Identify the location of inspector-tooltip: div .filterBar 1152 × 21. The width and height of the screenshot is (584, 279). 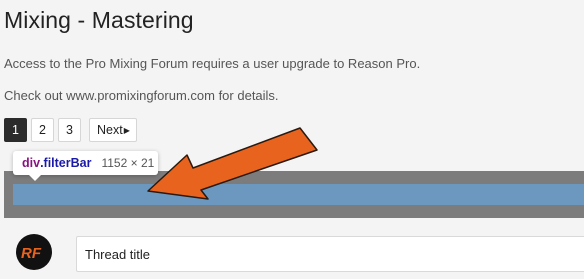
(85, 166).